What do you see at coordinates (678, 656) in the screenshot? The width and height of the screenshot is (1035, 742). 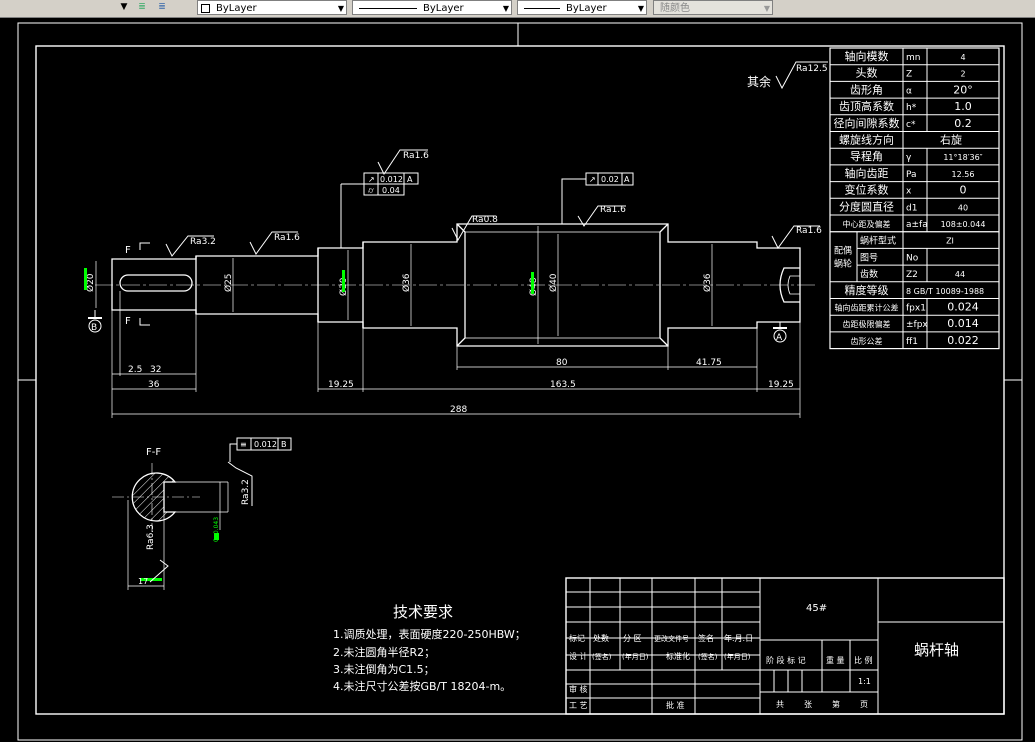 I see `svg-text: 标准化` at bounding box center [678, 656].